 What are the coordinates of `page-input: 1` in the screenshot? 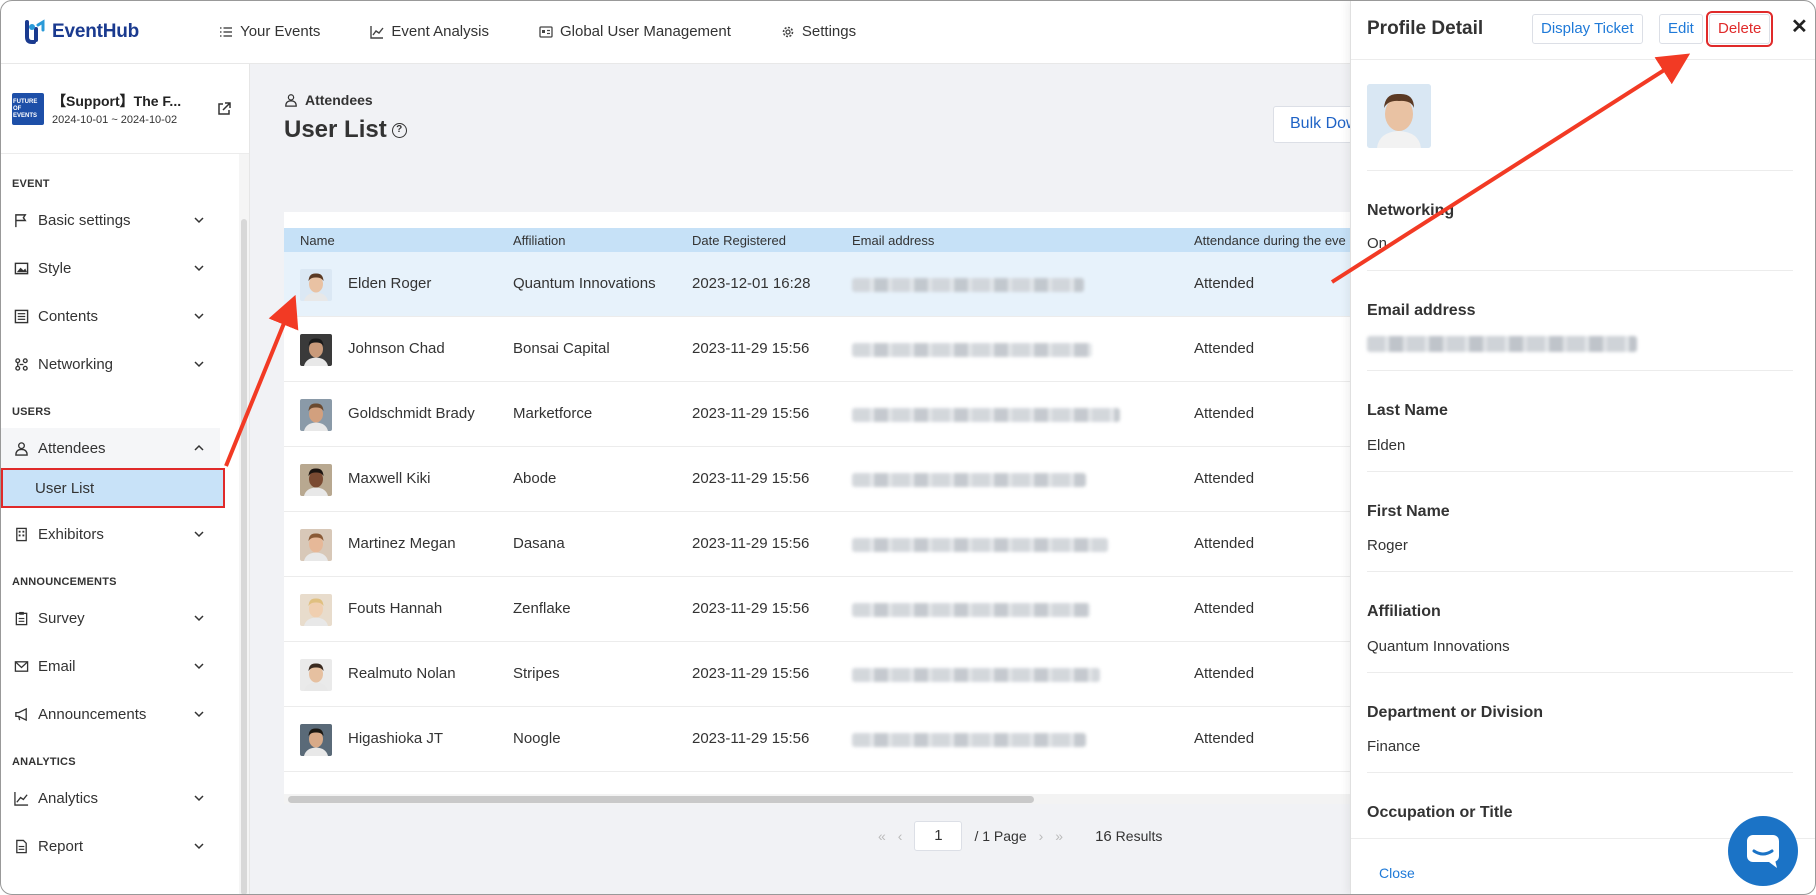 It's located at (938, 836).